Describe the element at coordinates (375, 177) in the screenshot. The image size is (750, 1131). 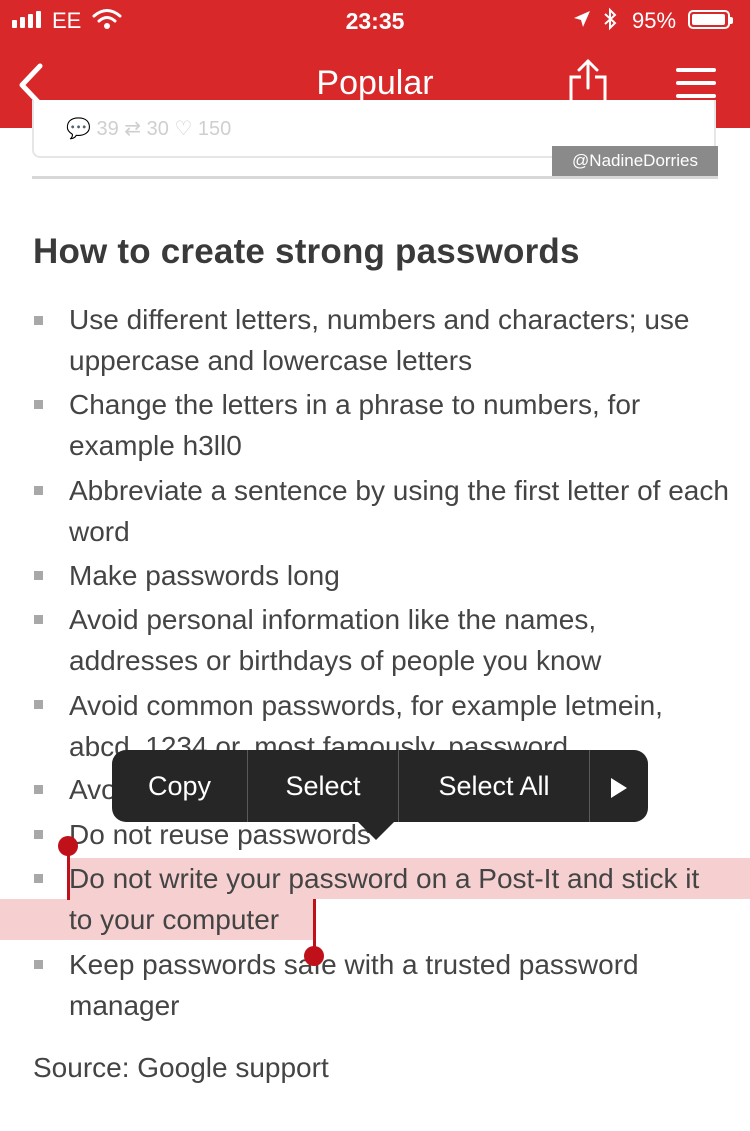
I see `divider` at that location.